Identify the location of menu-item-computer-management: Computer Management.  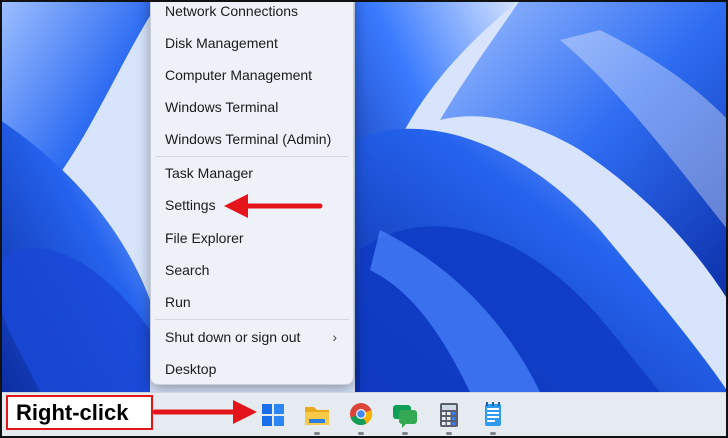
(253, 75).